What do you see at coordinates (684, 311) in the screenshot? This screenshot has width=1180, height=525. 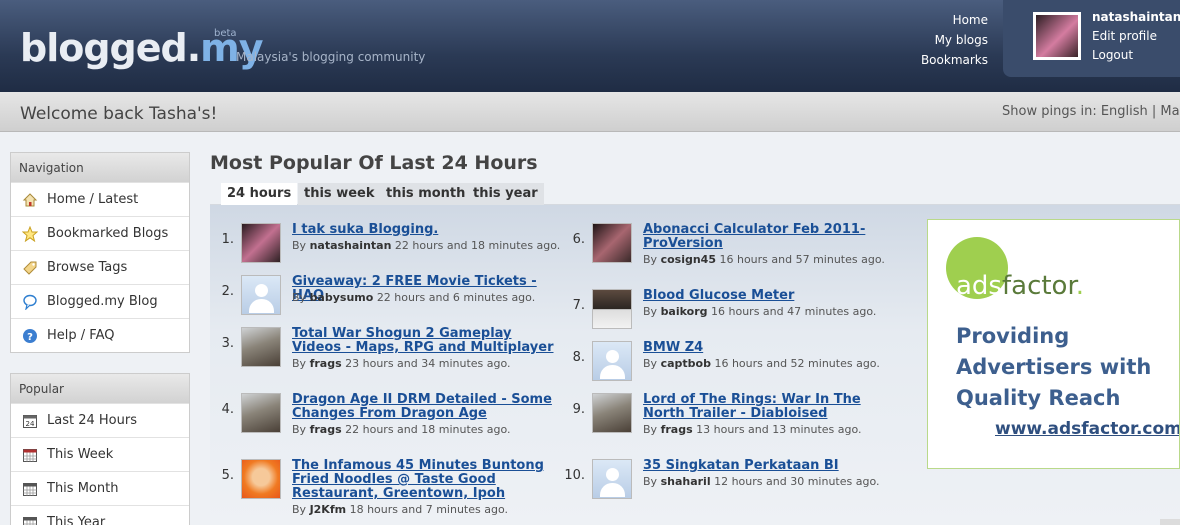 I see `post-author: baikorg` at bounding box center [684, 311].